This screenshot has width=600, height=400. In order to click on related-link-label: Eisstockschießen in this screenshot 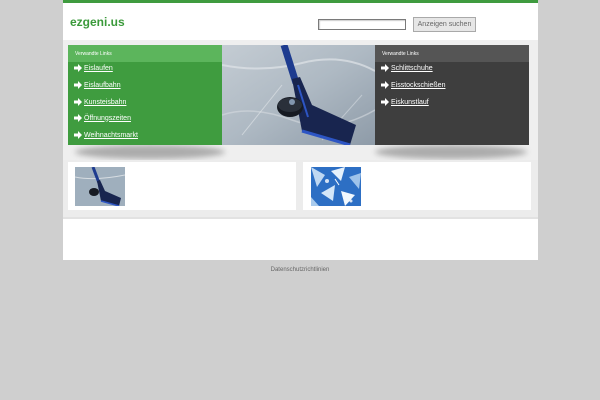, I will do `click(418, 85)`.